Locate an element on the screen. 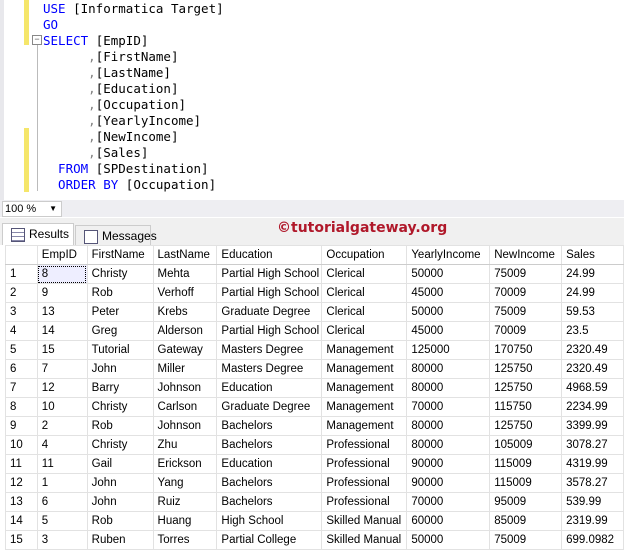  table-cell: 3399.99 is located at coordinates (592, 426).